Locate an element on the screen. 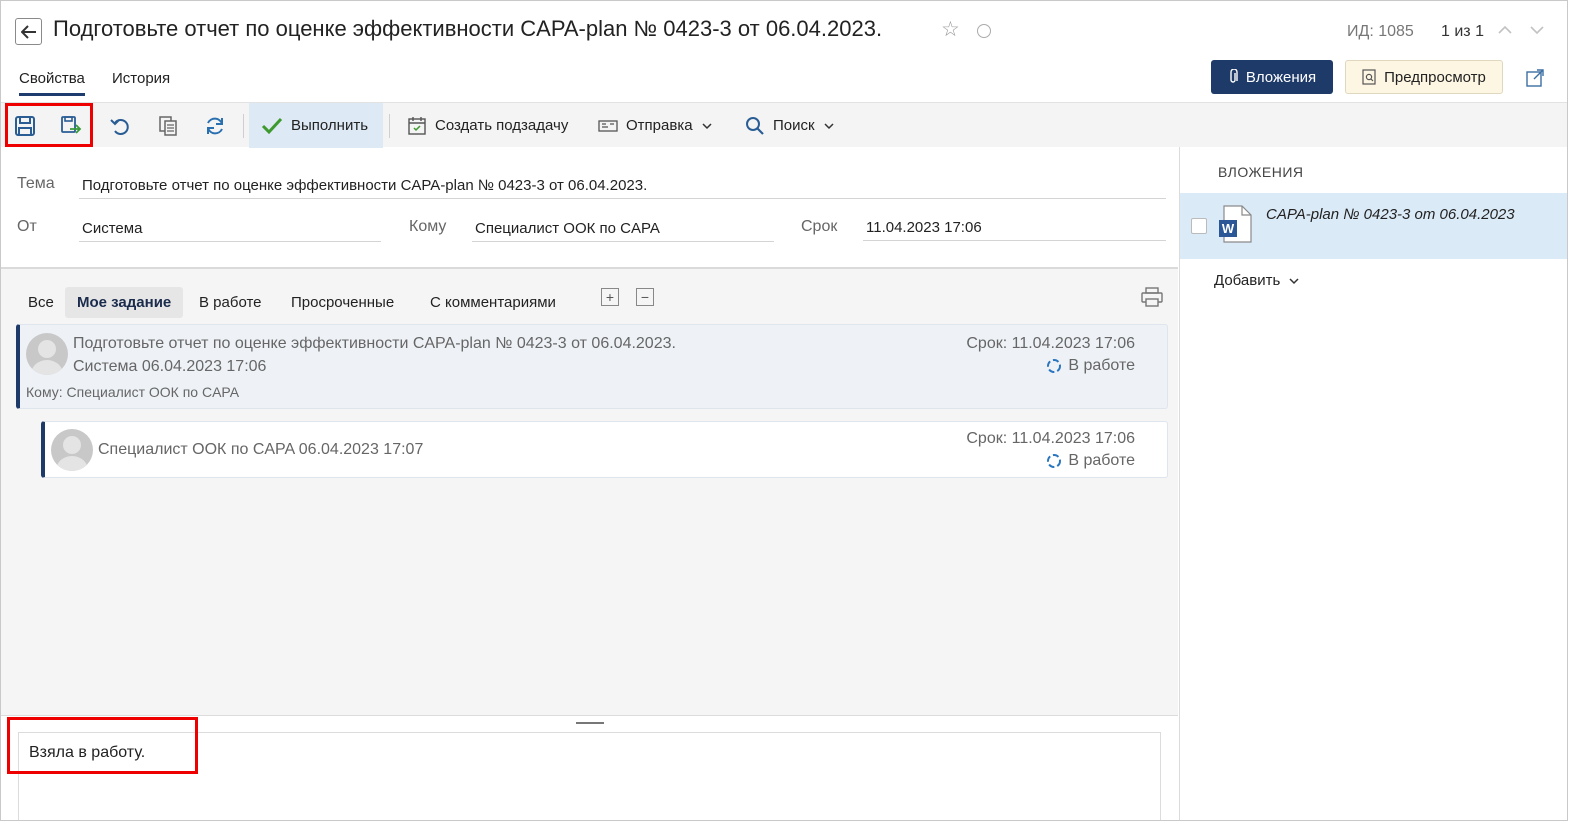  word-document-icon: W is located at coordinates (1235, 226).